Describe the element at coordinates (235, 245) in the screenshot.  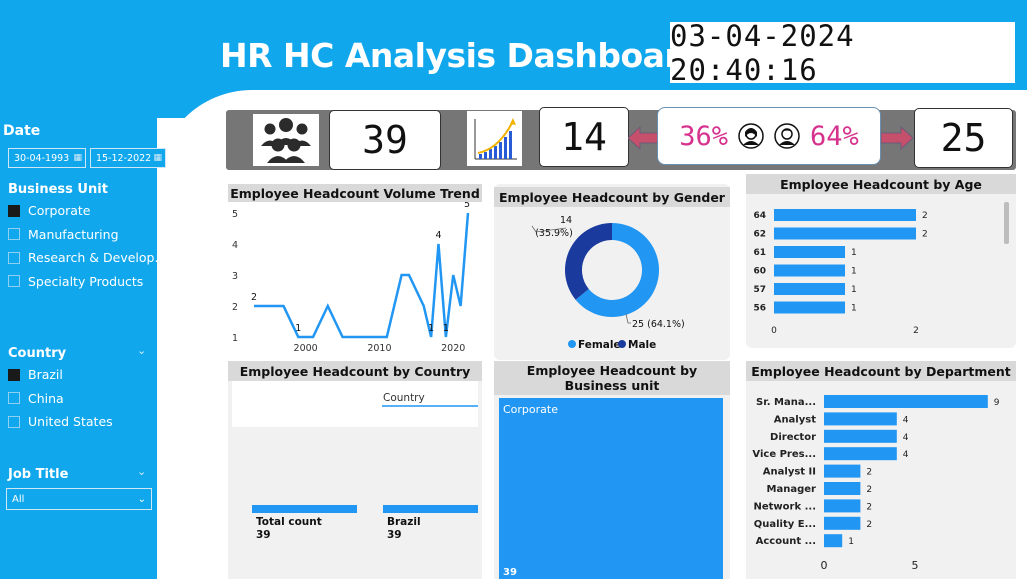
I see `y-tick-label: 4` at that location.